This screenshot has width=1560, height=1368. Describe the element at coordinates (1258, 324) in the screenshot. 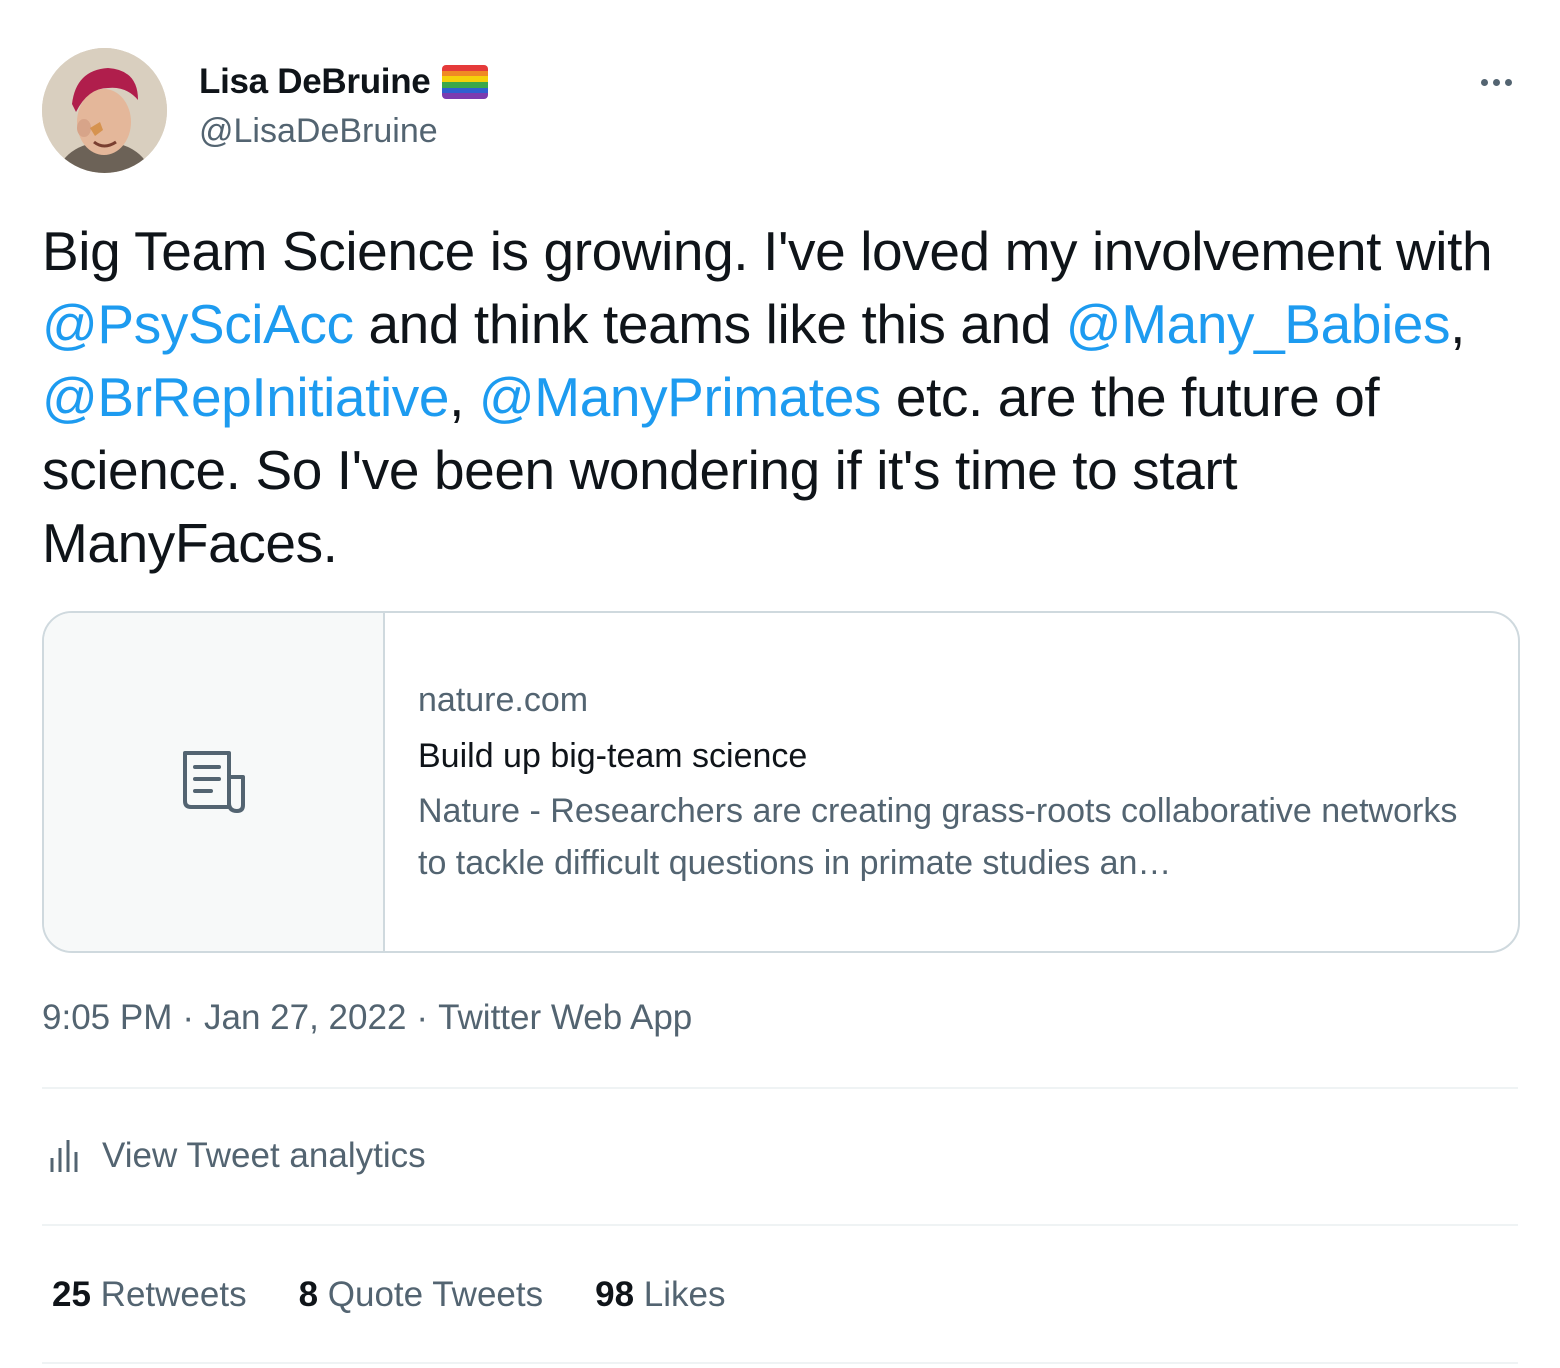

I see `mention-many-babies: @Many_Babies` at that location.